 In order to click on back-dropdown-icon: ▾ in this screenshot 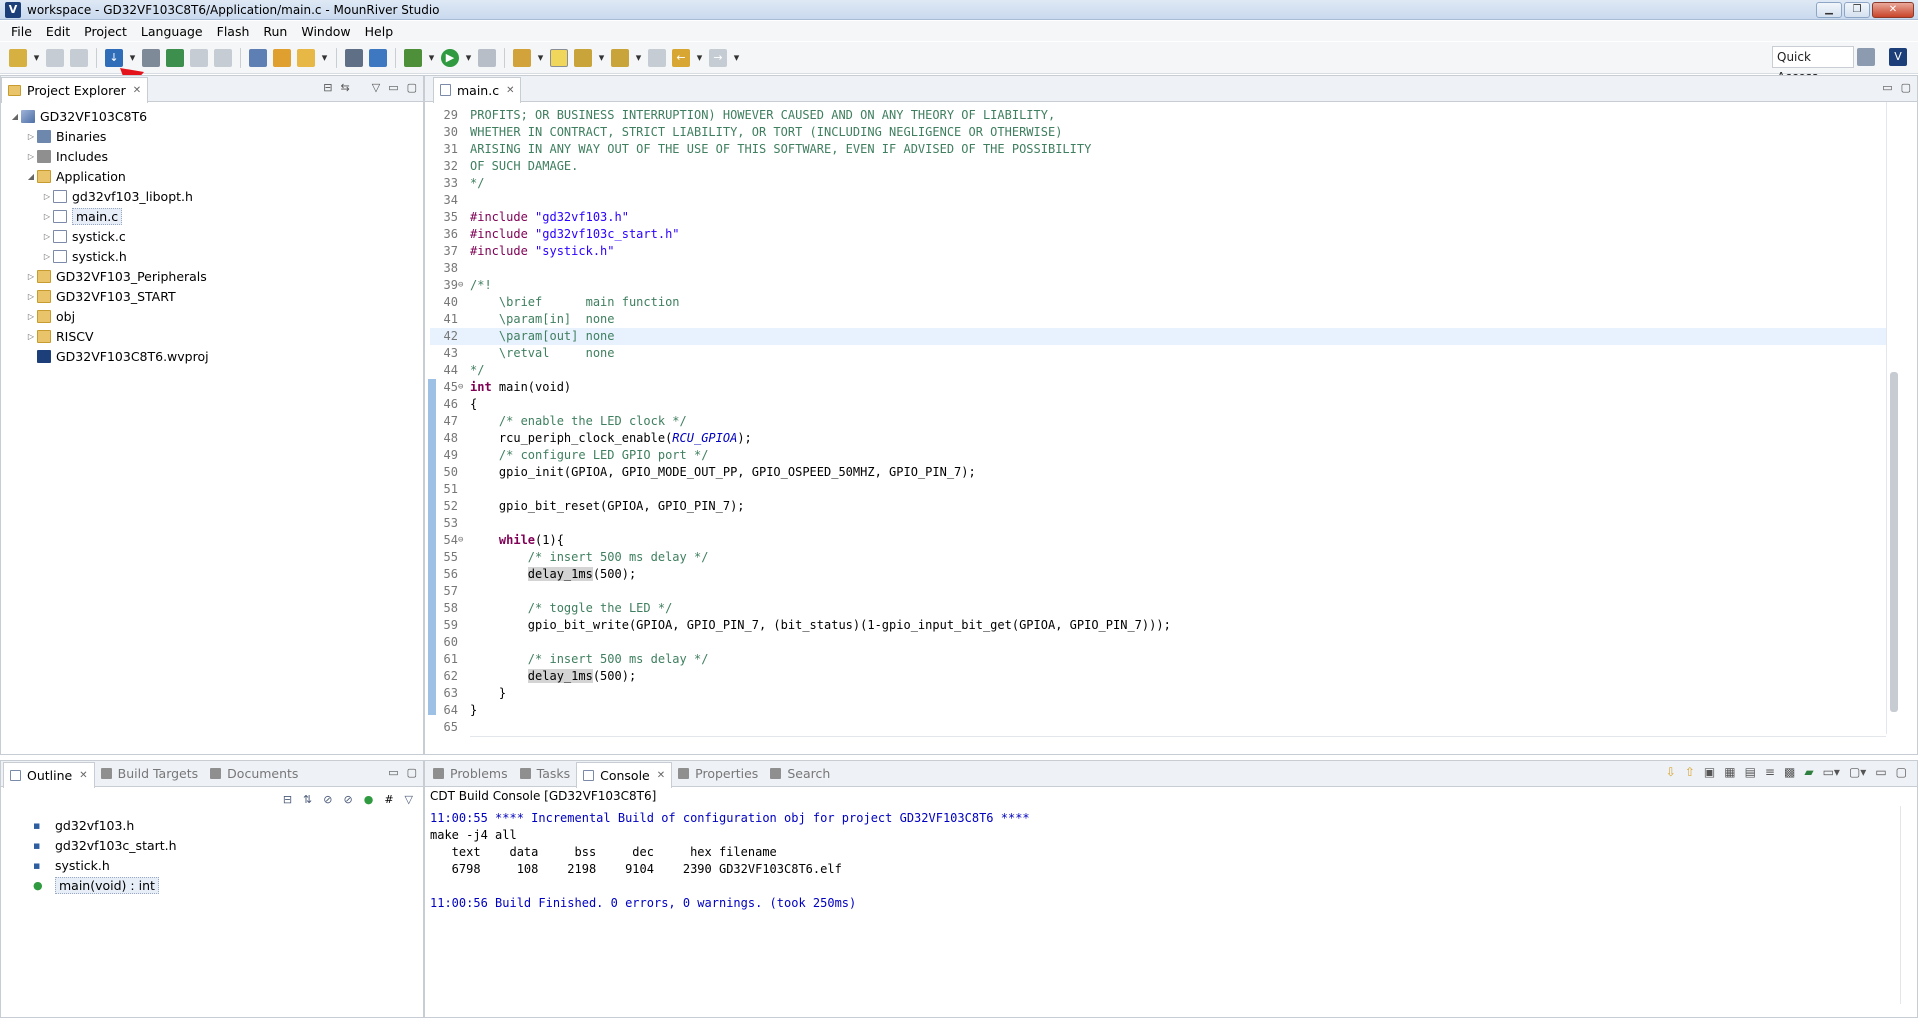, I will do `click(699, 58)`.